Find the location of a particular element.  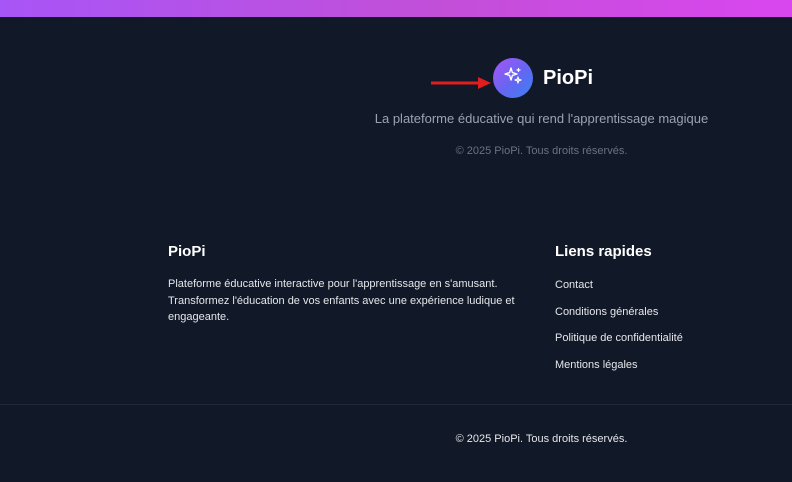

list-item: Mentions légales is located at coordinates (655, 368).